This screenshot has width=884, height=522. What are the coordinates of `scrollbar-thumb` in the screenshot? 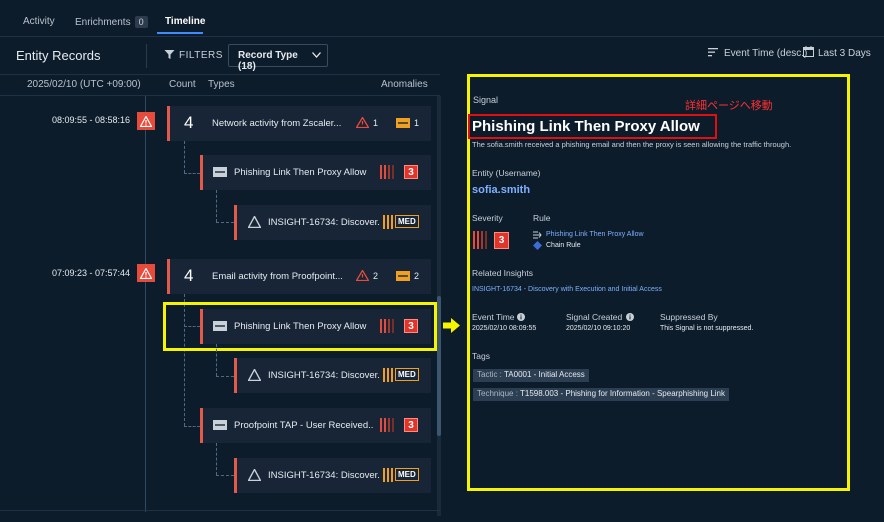 It's located at (439, 366).